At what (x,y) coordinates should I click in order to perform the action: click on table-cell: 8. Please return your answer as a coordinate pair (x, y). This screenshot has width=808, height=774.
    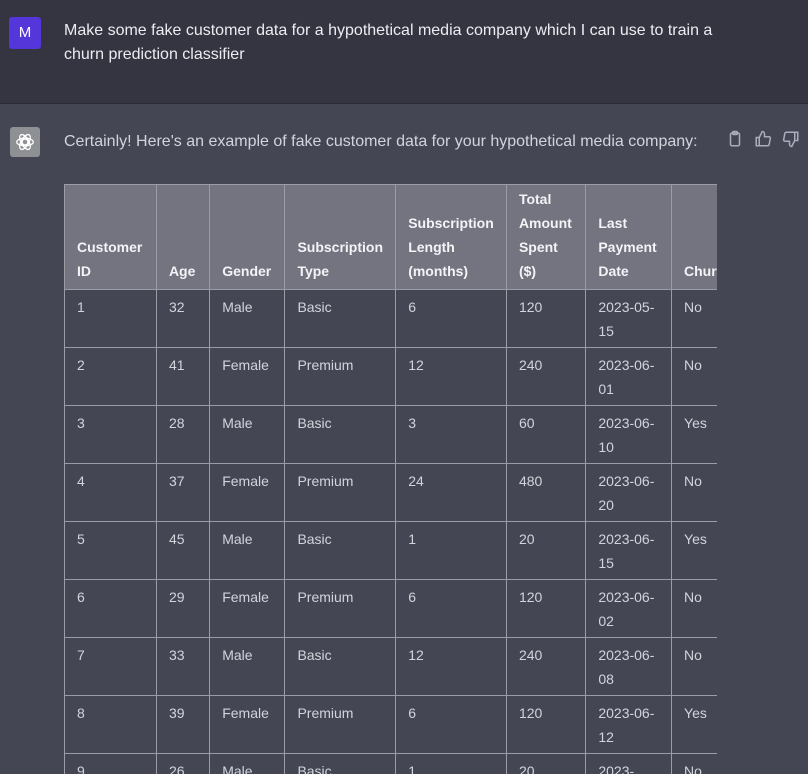
    Looking at the image, I should click on (111, 725).